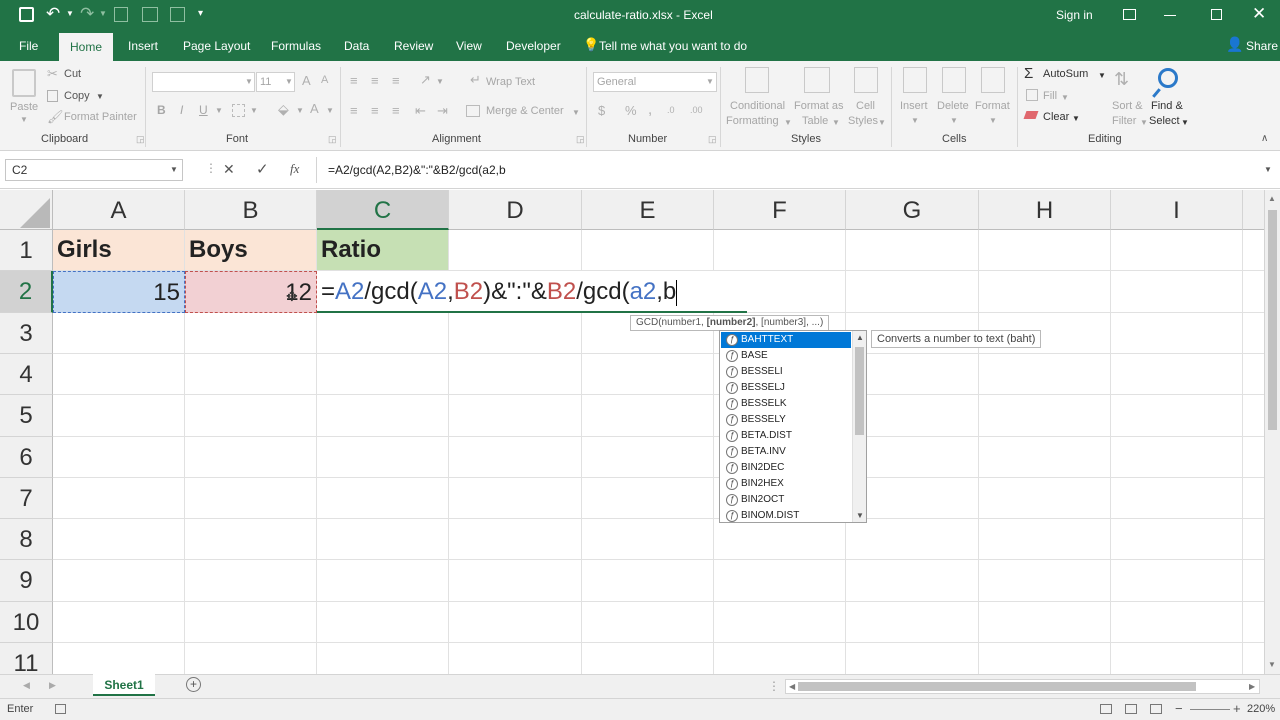 The height and width of the screenshot is (720, 1280). What do you see at coordinates (330, 110) in the screenshot?
I see `font-color-dropdown-icon: ▼` at bounding box center [330, 110].